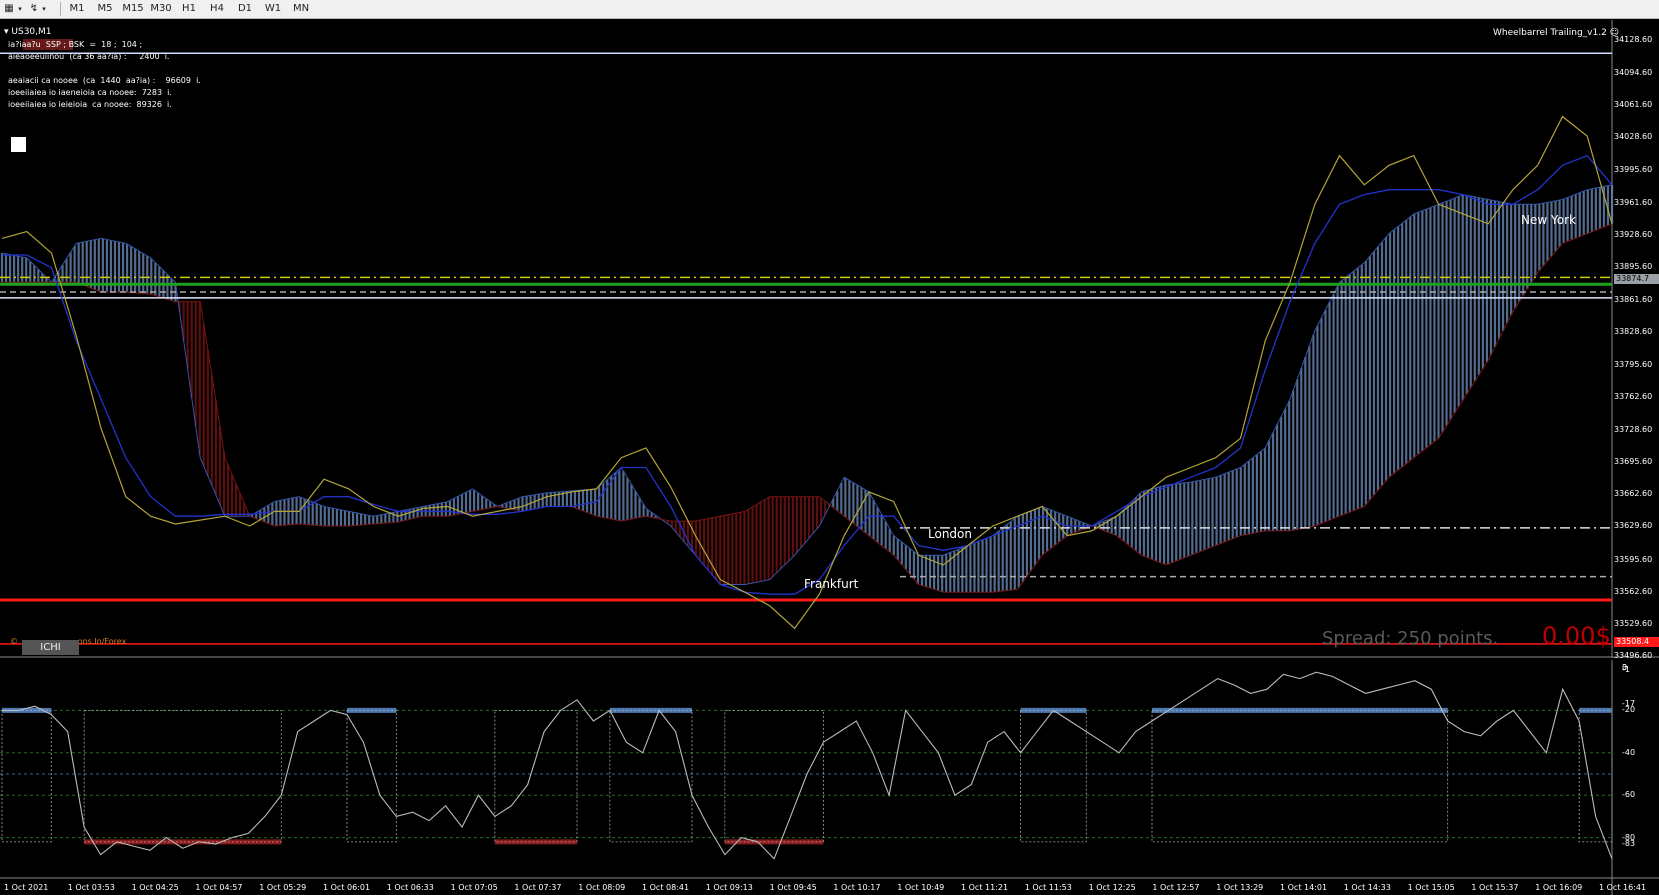 This screenshot has width=1659, height=895. I want to click on timeframe-w1: W1, so click(273, 8).